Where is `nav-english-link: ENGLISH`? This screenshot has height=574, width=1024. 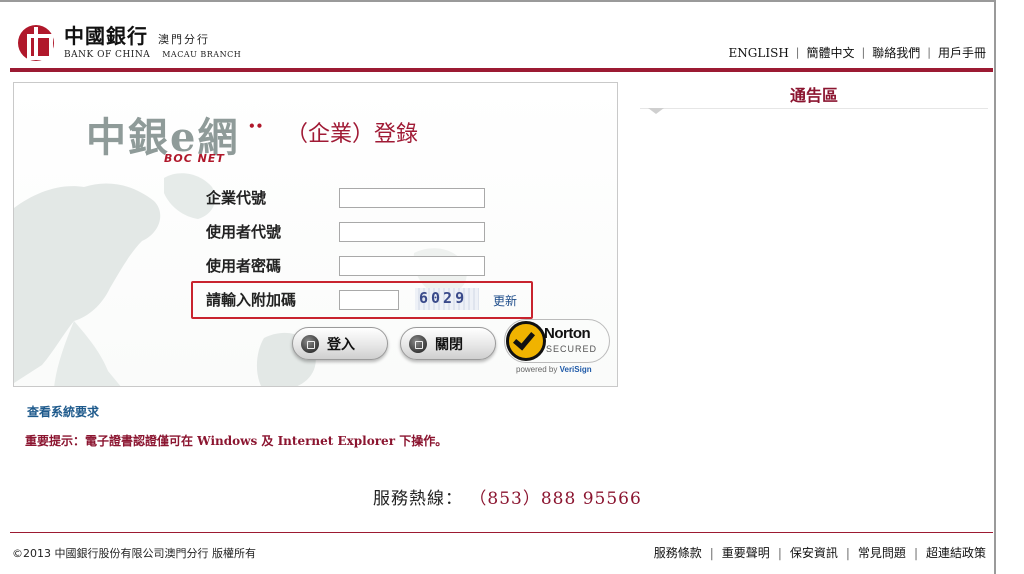
nav-english-link: ENGLISH is located at coordinates (759, 53).